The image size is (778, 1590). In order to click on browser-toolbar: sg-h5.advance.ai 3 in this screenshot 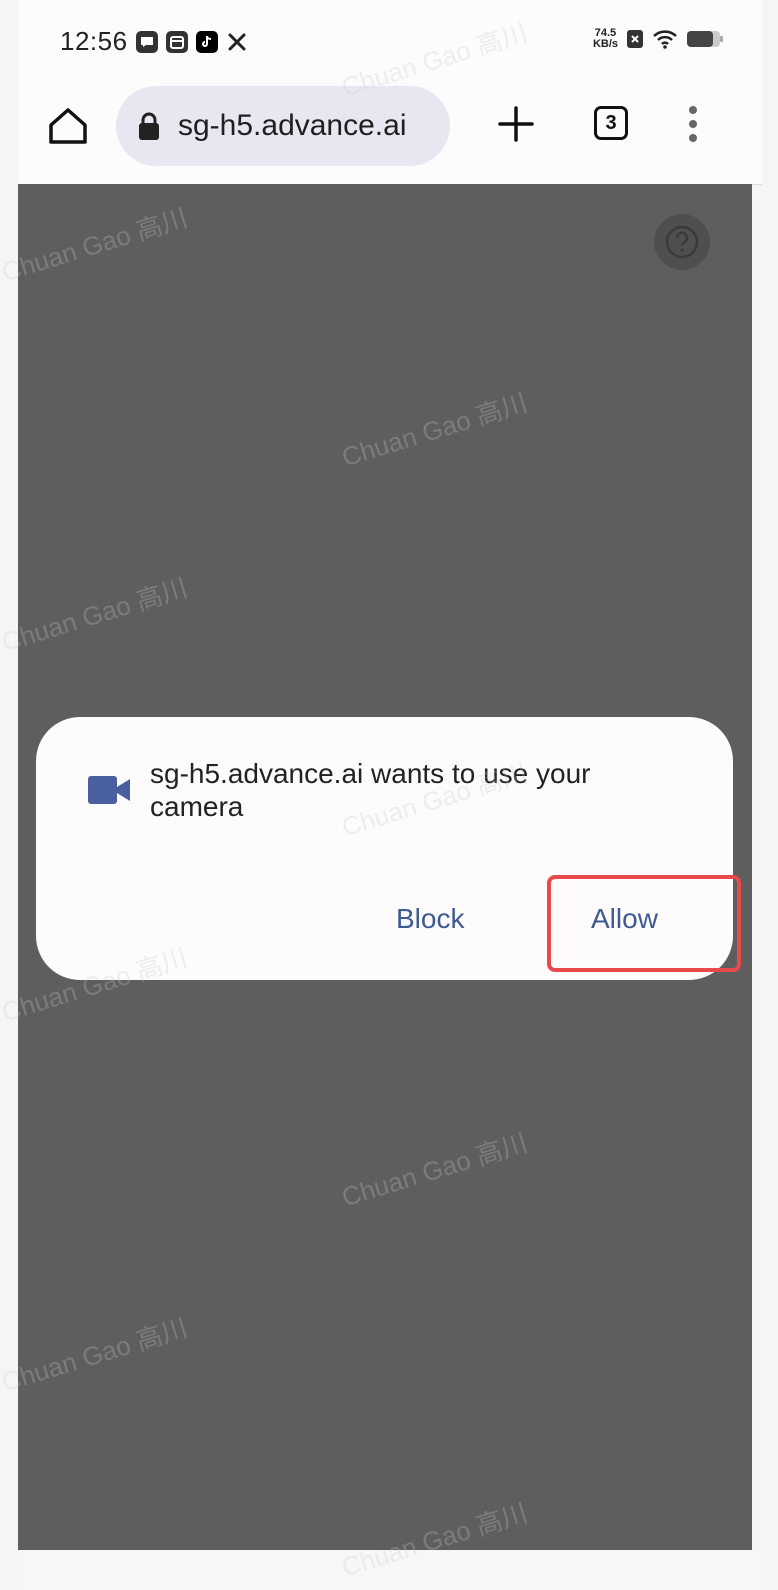, I will do `click(390, 135)`.